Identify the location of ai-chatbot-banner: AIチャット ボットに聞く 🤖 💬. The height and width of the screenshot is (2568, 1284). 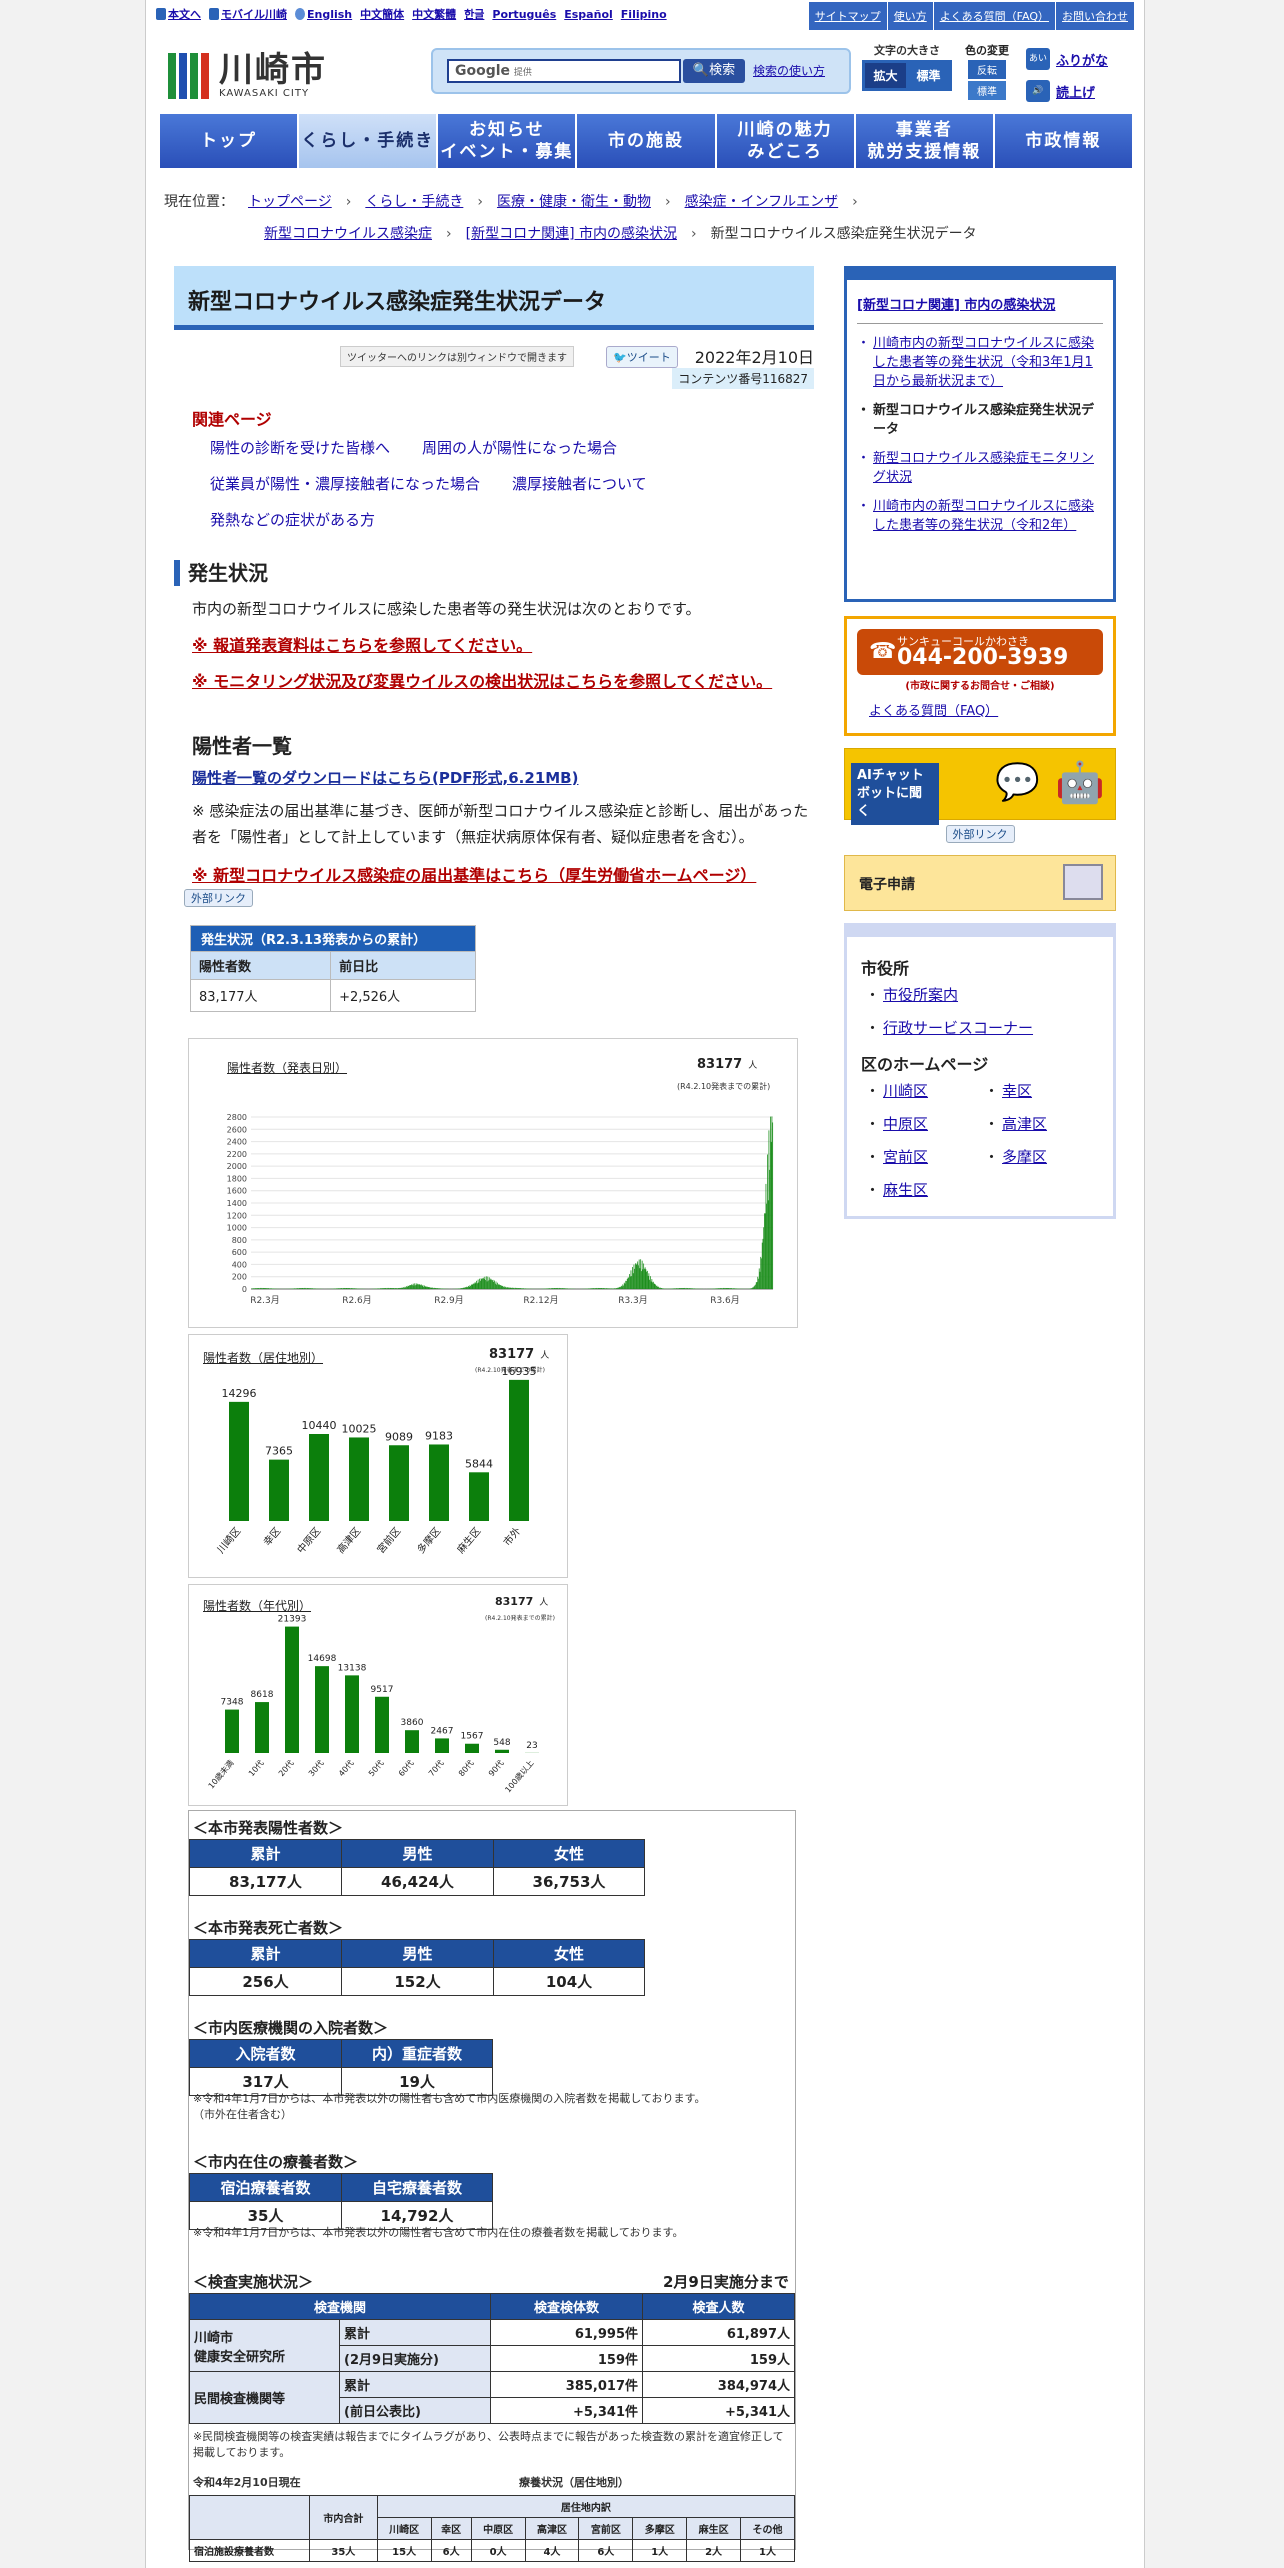
(980, 786).